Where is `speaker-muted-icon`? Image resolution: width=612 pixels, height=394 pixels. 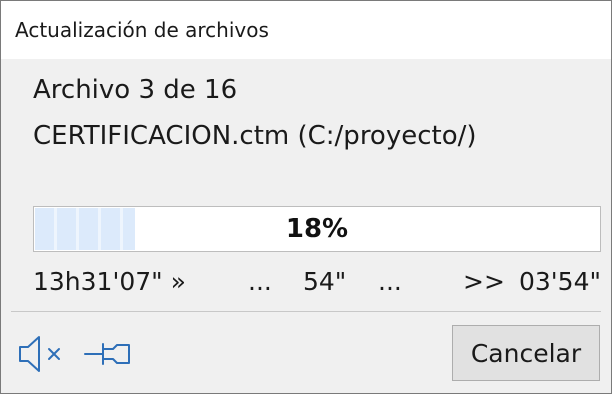
speaker-muted-icon is located at coordinates (43, 356).